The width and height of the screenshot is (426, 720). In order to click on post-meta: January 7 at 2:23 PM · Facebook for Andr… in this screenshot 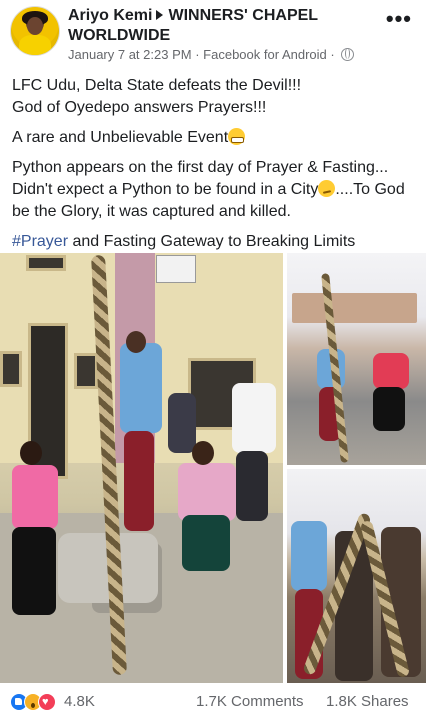, I will do `click(211, 54)`.